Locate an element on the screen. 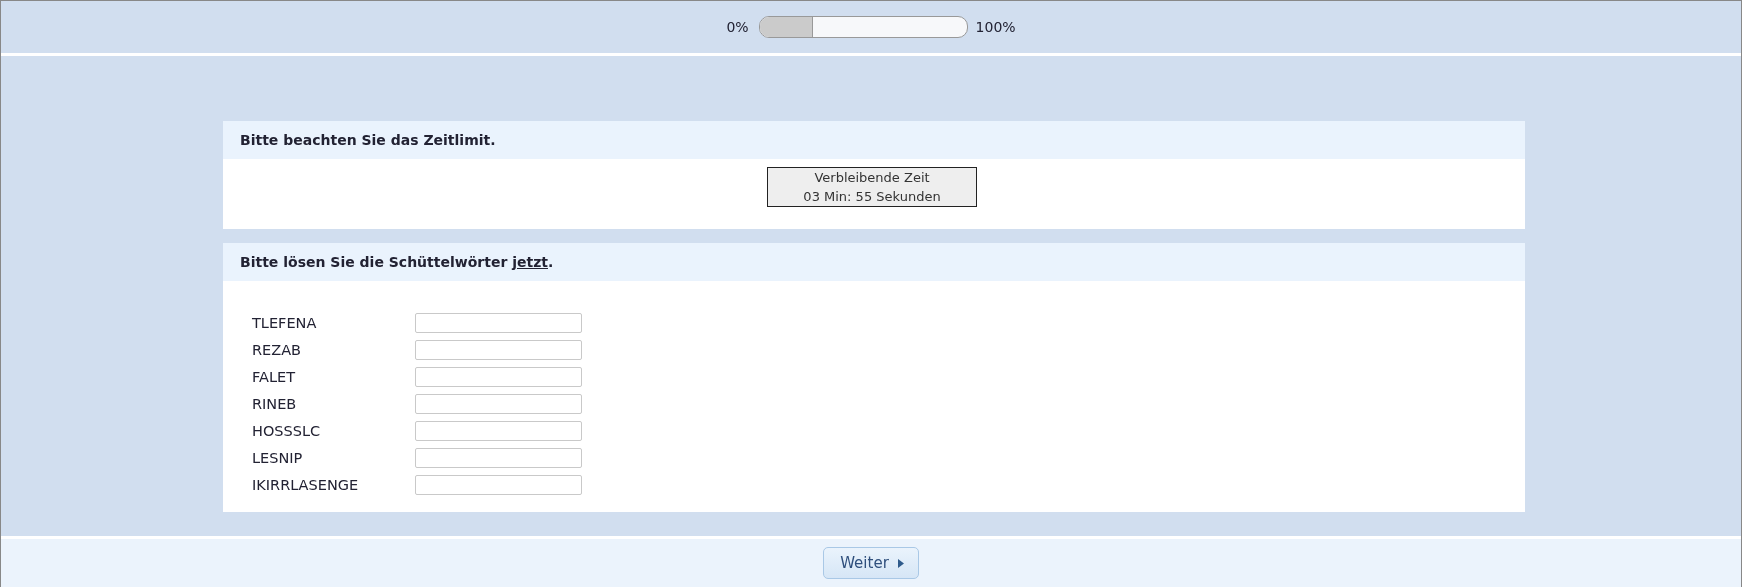  link: jetzt is located at coordinates (530, 262).